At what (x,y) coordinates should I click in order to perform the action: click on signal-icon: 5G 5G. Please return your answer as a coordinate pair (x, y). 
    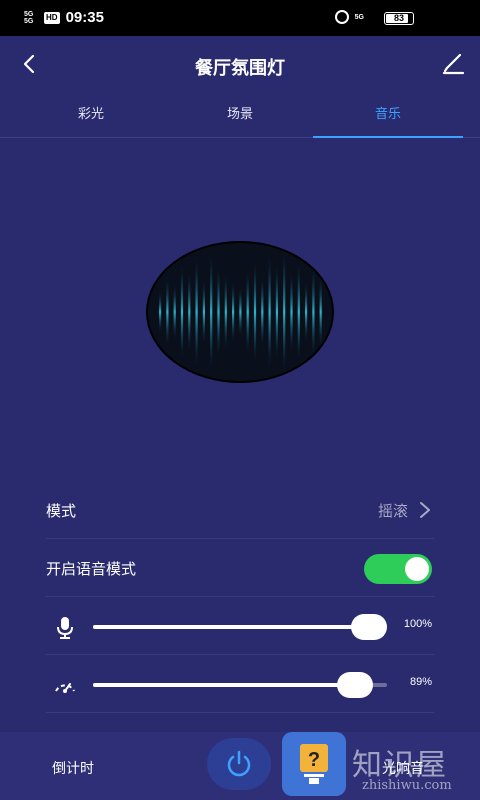
    Looking at the image, I should click on (31, 18).